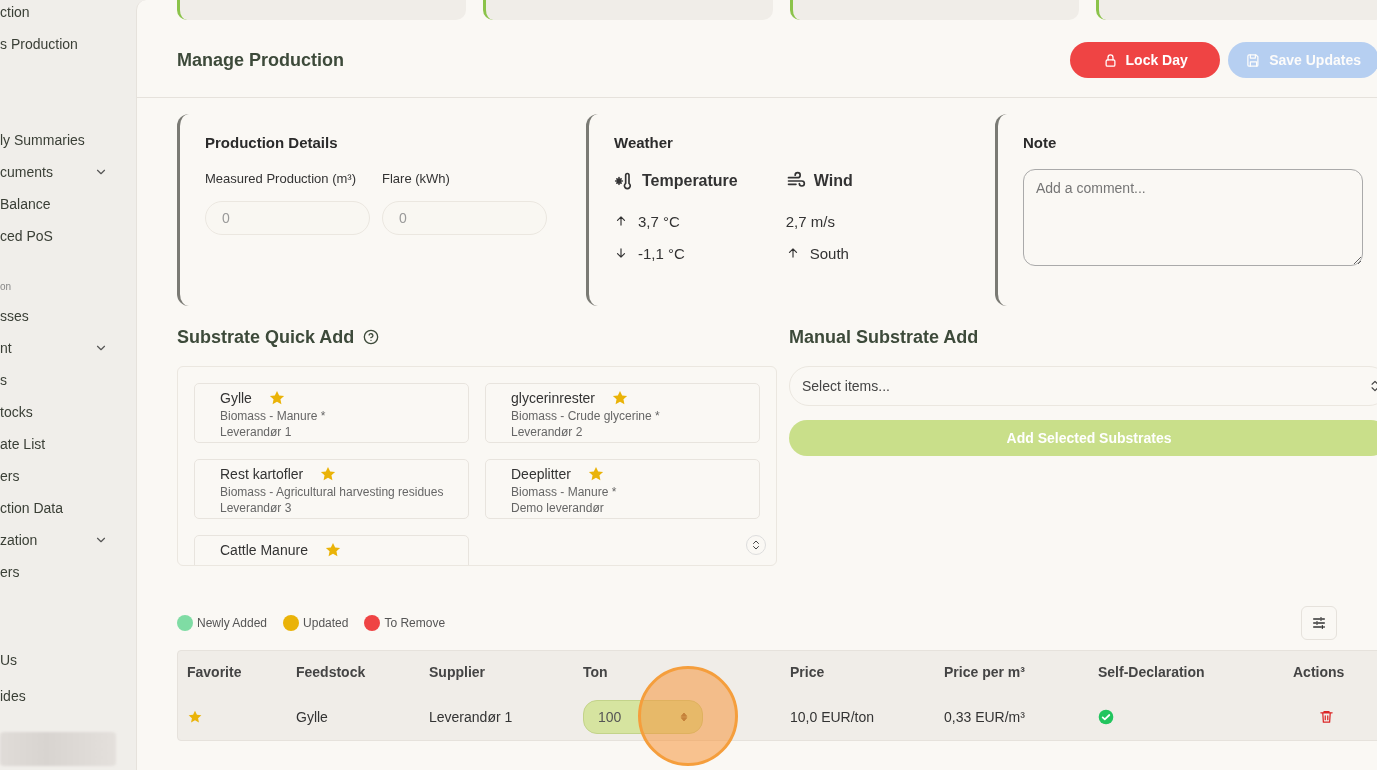 The width and height of the screenshot is (1377, 770). I want to click on substrate-card: Deeplitter Biomass - Manure * Demo leverandør, so click(622, 489).